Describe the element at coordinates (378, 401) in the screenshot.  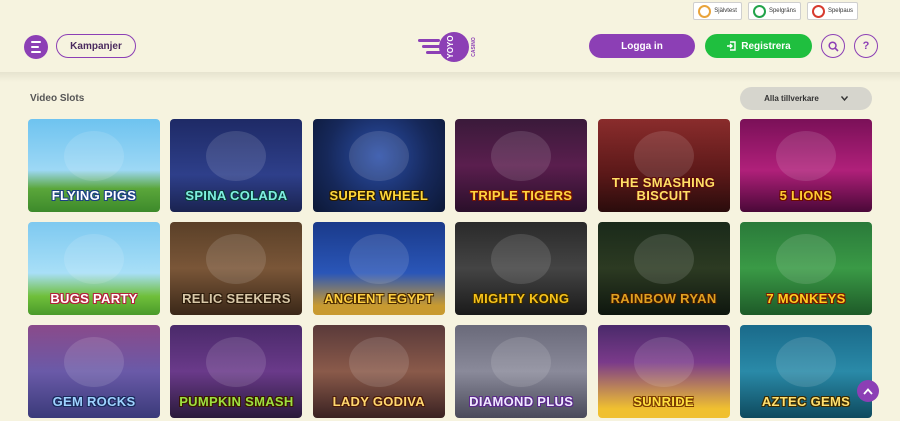
I see `game-title: Lady Godiva` at that location.